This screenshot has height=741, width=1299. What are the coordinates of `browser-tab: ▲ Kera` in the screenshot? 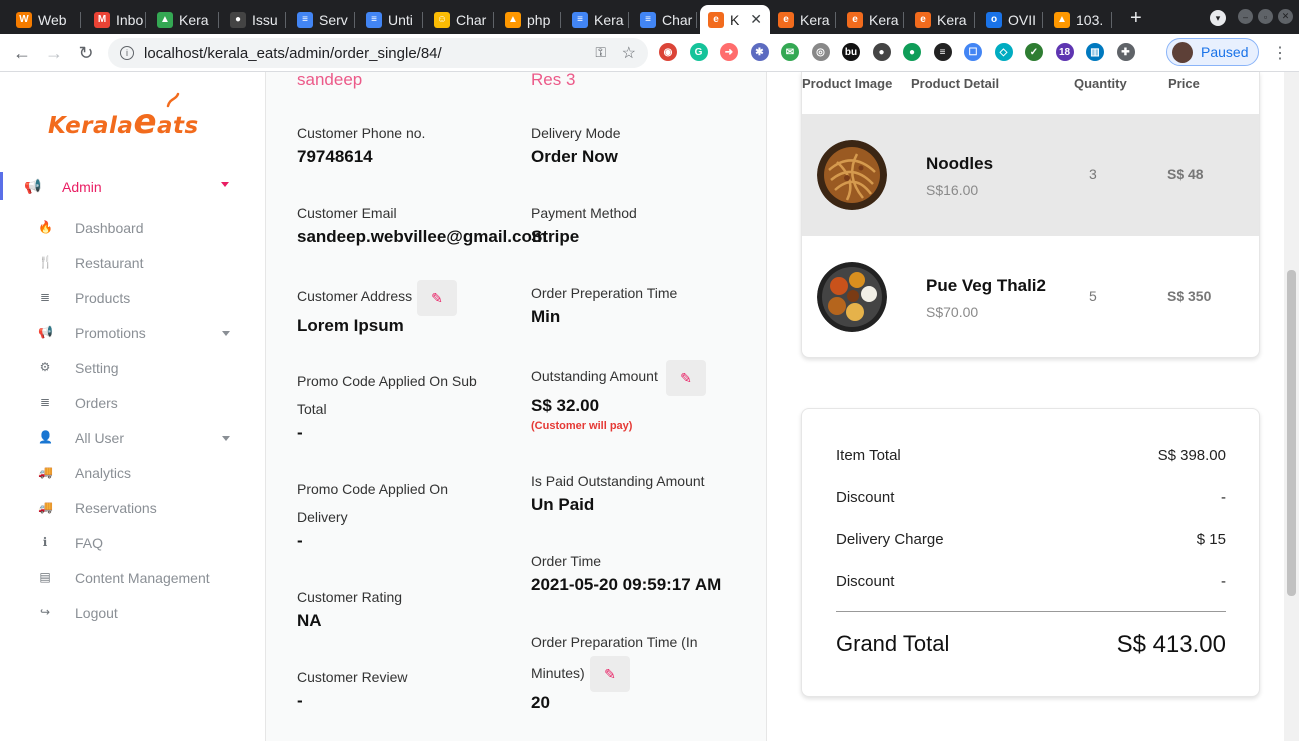 It's located at (184, 19).